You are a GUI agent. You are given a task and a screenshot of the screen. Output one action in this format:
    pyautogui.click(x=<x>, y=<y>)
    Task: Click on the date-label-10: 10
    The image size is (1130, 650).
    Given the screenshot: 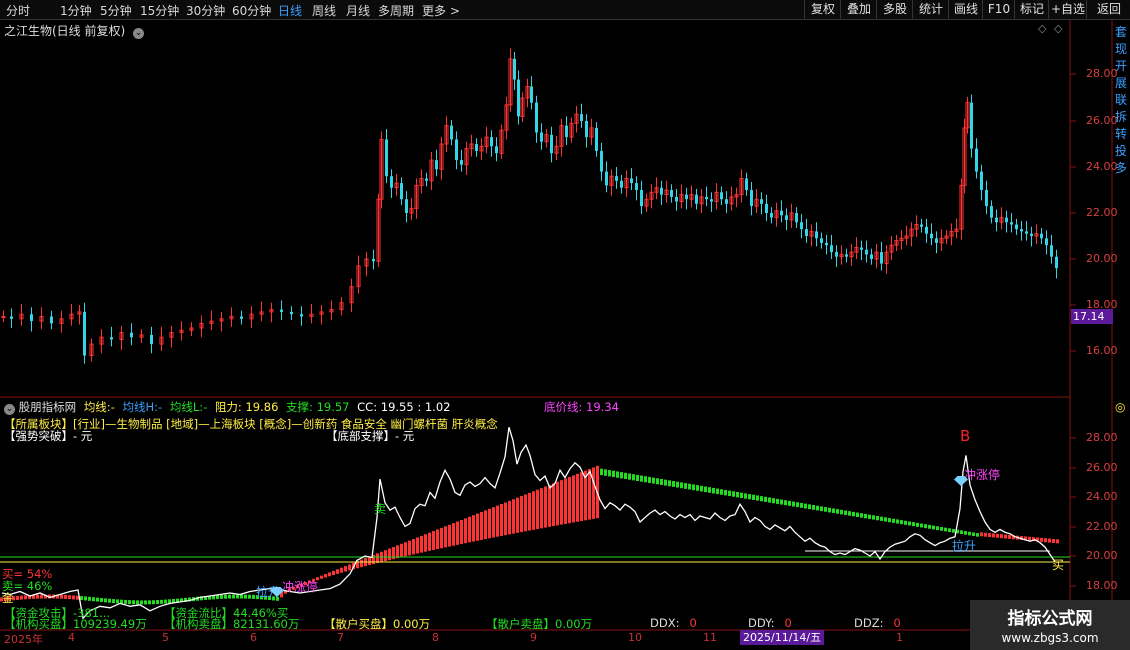 What is the action you would take?
    pyautogui.click(x=635, y=637)
    